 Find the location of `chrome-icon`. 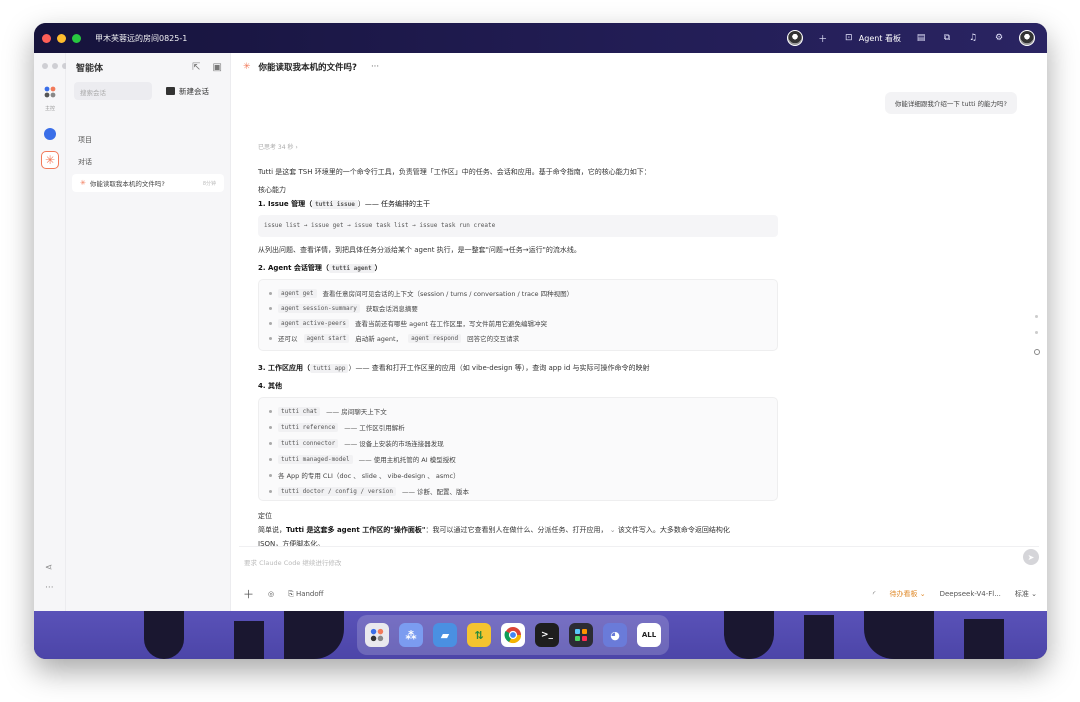

chrome-icon is located at coordinates (513, 635).